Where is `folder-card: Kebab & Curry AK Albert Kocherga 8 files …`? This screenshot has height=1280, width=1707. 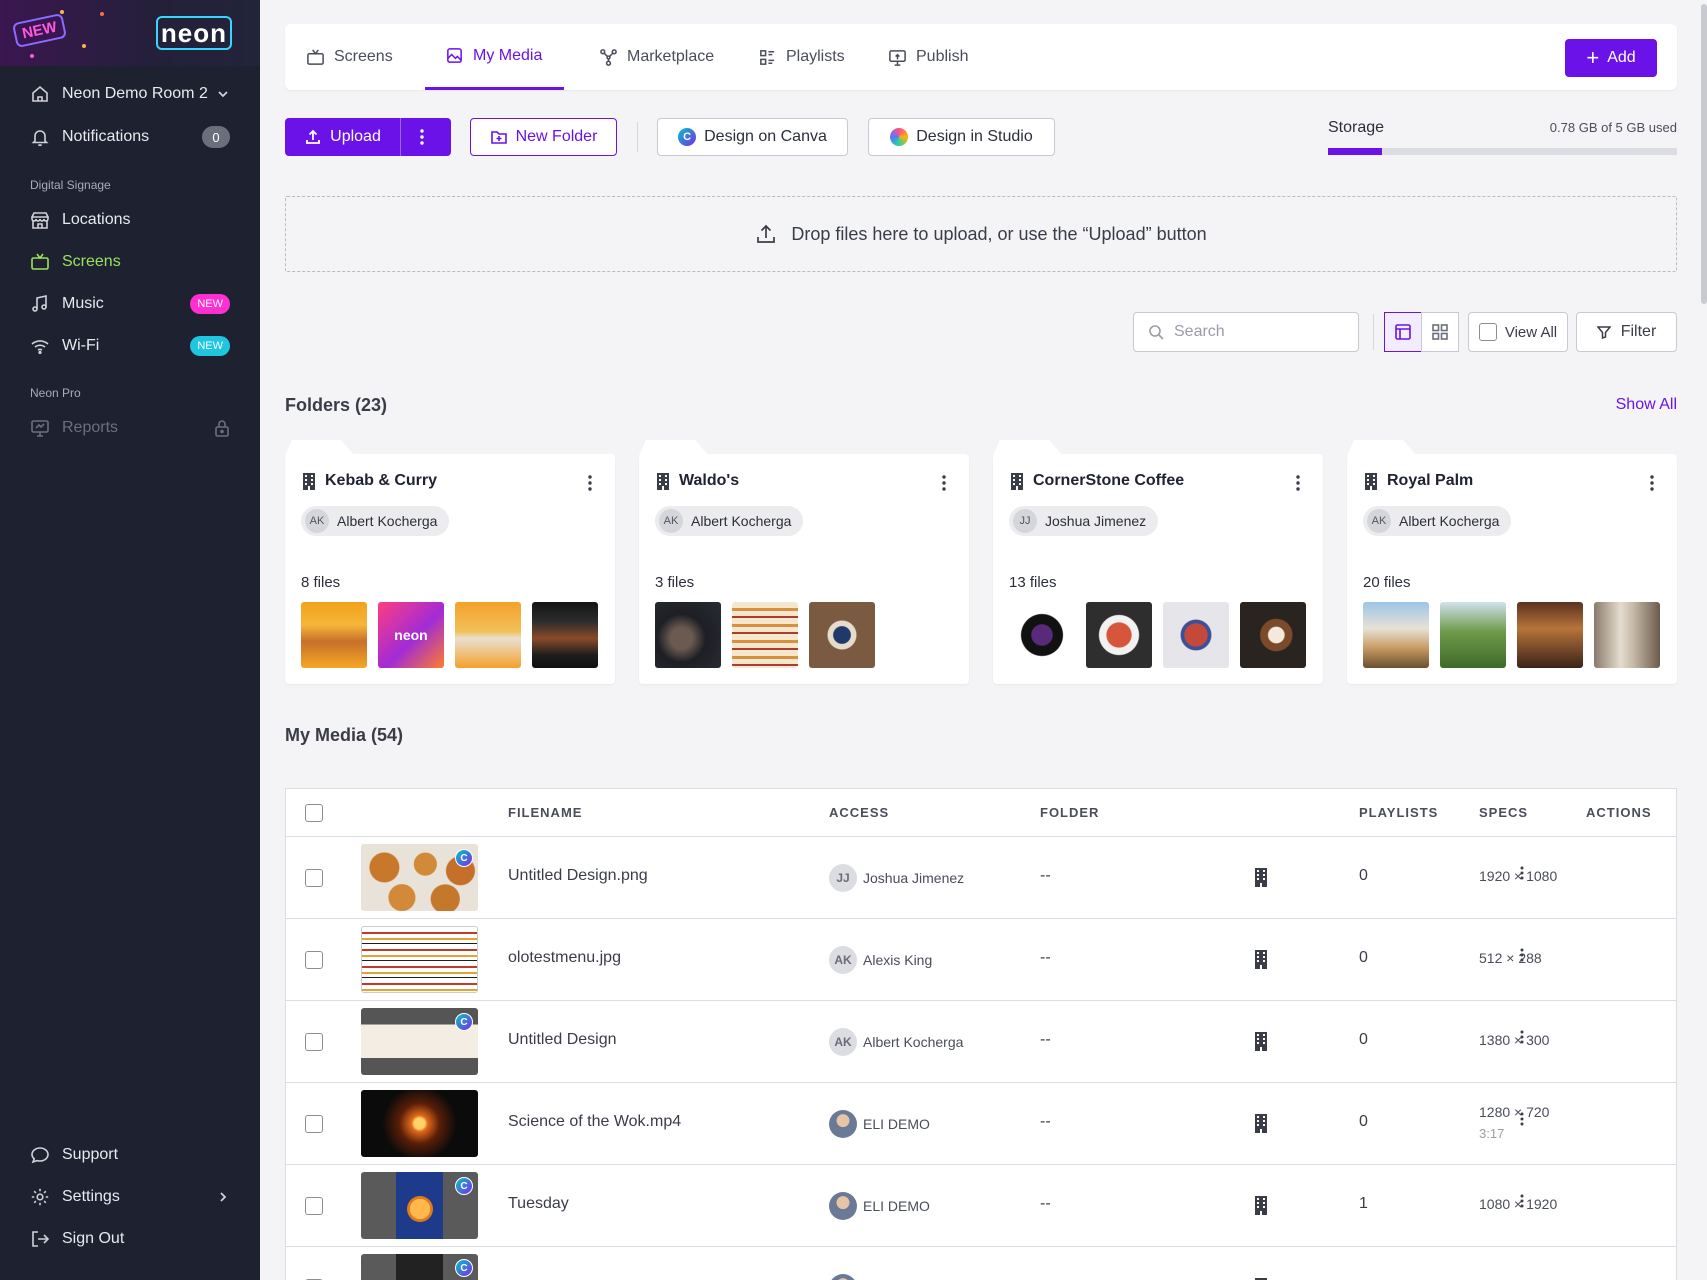
folder-card: Kebab & Curry AK Albert Kocherga 8 files … is located at coordinates (450, 562).